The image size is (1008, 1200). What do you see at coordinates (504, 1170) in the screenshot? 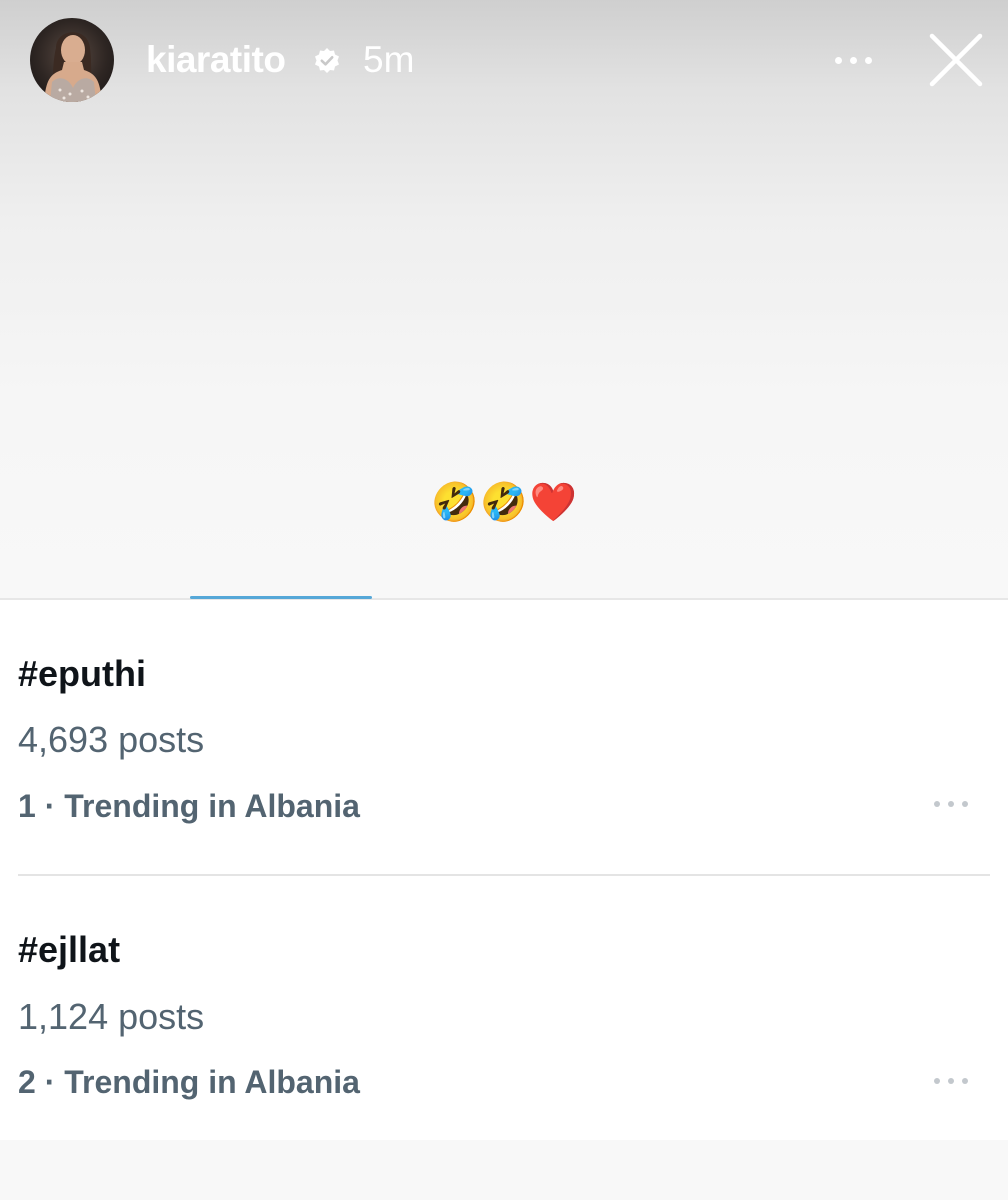
I see `story-bottom-area` at bounding box center [504, 1170].